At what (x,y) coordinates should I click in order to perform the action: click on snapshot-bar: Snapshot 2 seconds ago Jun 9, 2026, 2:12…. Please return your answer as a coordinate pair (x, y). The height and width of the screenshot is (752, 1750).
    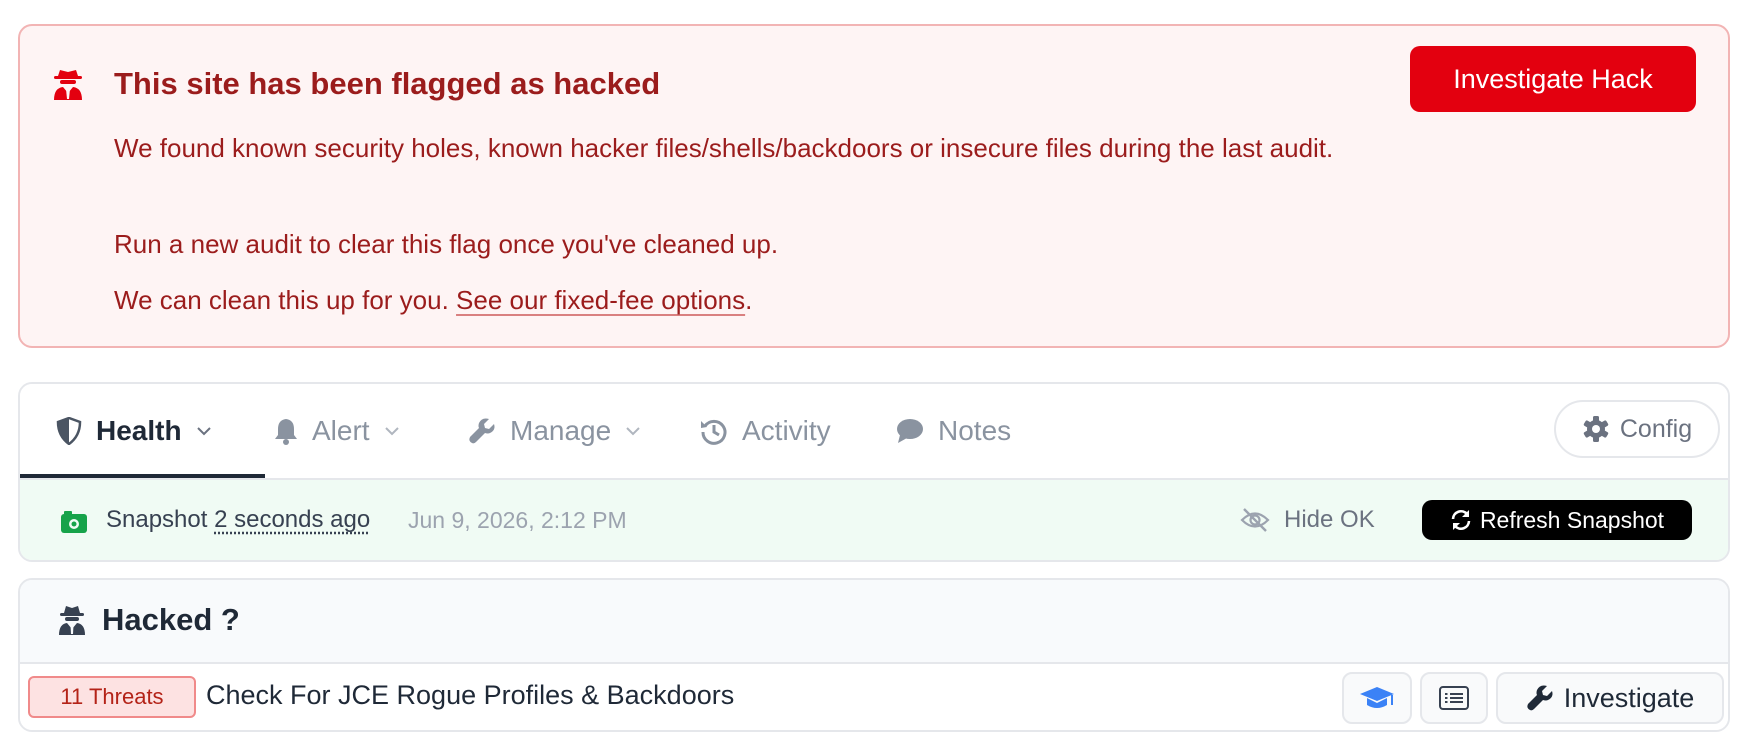
    Looking at the image, I should click on (874, 520).